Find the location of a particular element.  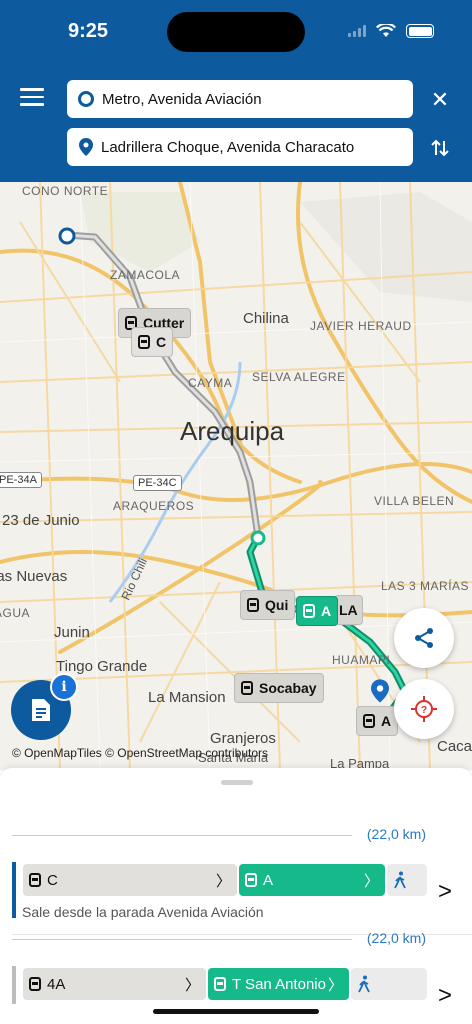

battery-icon is located at coordinates (420, 31).